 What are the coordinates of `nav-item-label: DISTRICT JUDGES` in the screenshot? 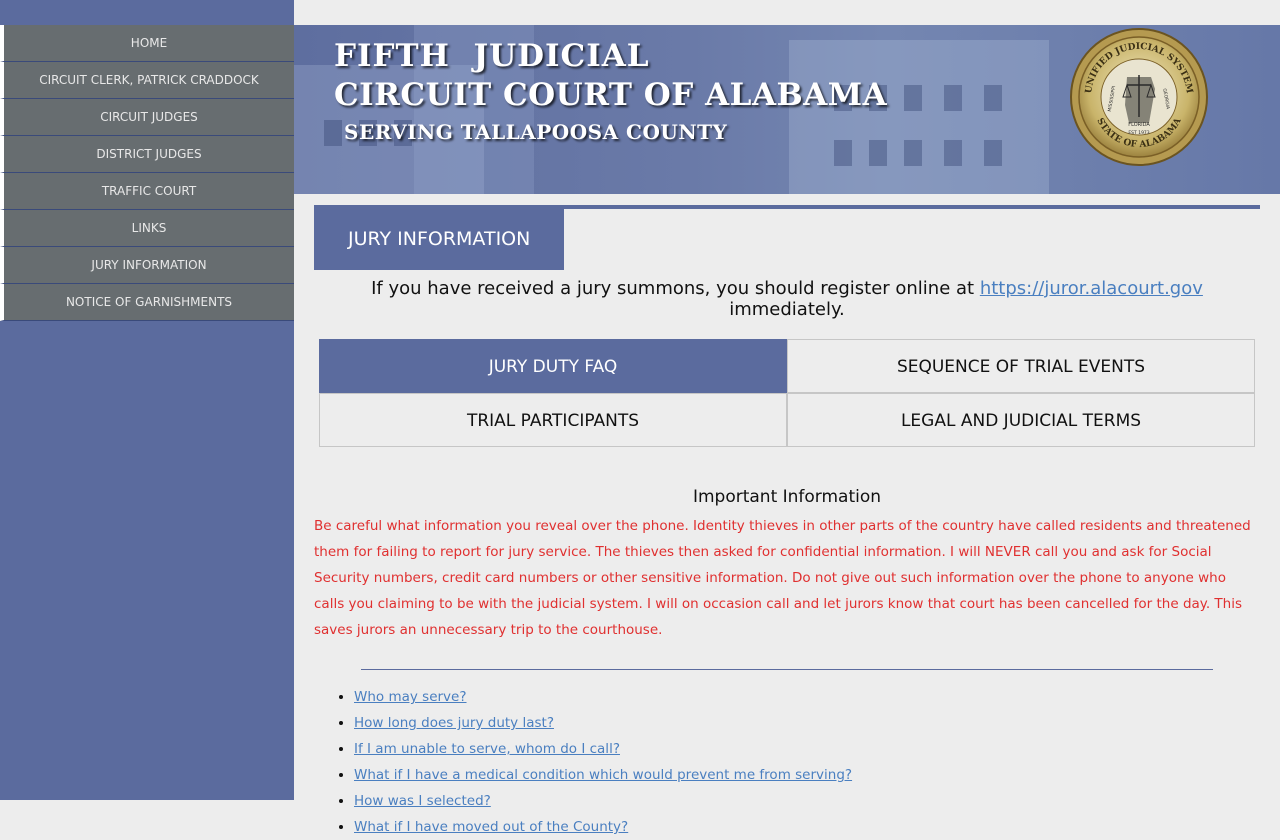 It's located at (149, 154).